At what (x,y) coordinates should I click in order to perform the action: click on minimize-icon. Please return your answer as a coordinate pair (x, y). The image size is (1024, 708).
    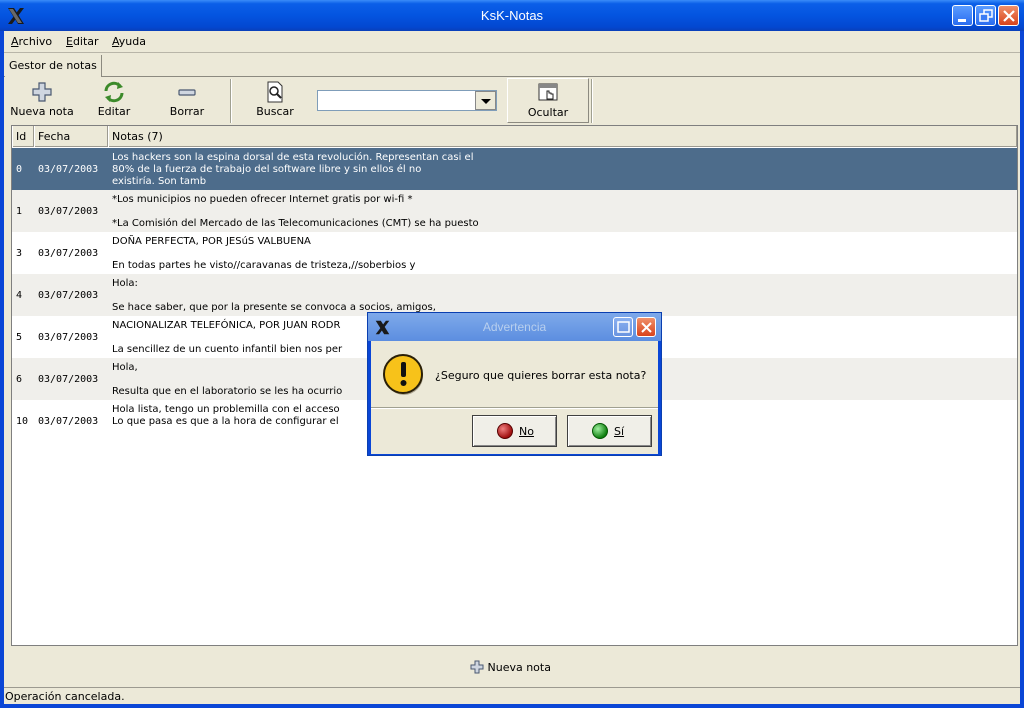
    Looking at the image, I should click on (962, 20).